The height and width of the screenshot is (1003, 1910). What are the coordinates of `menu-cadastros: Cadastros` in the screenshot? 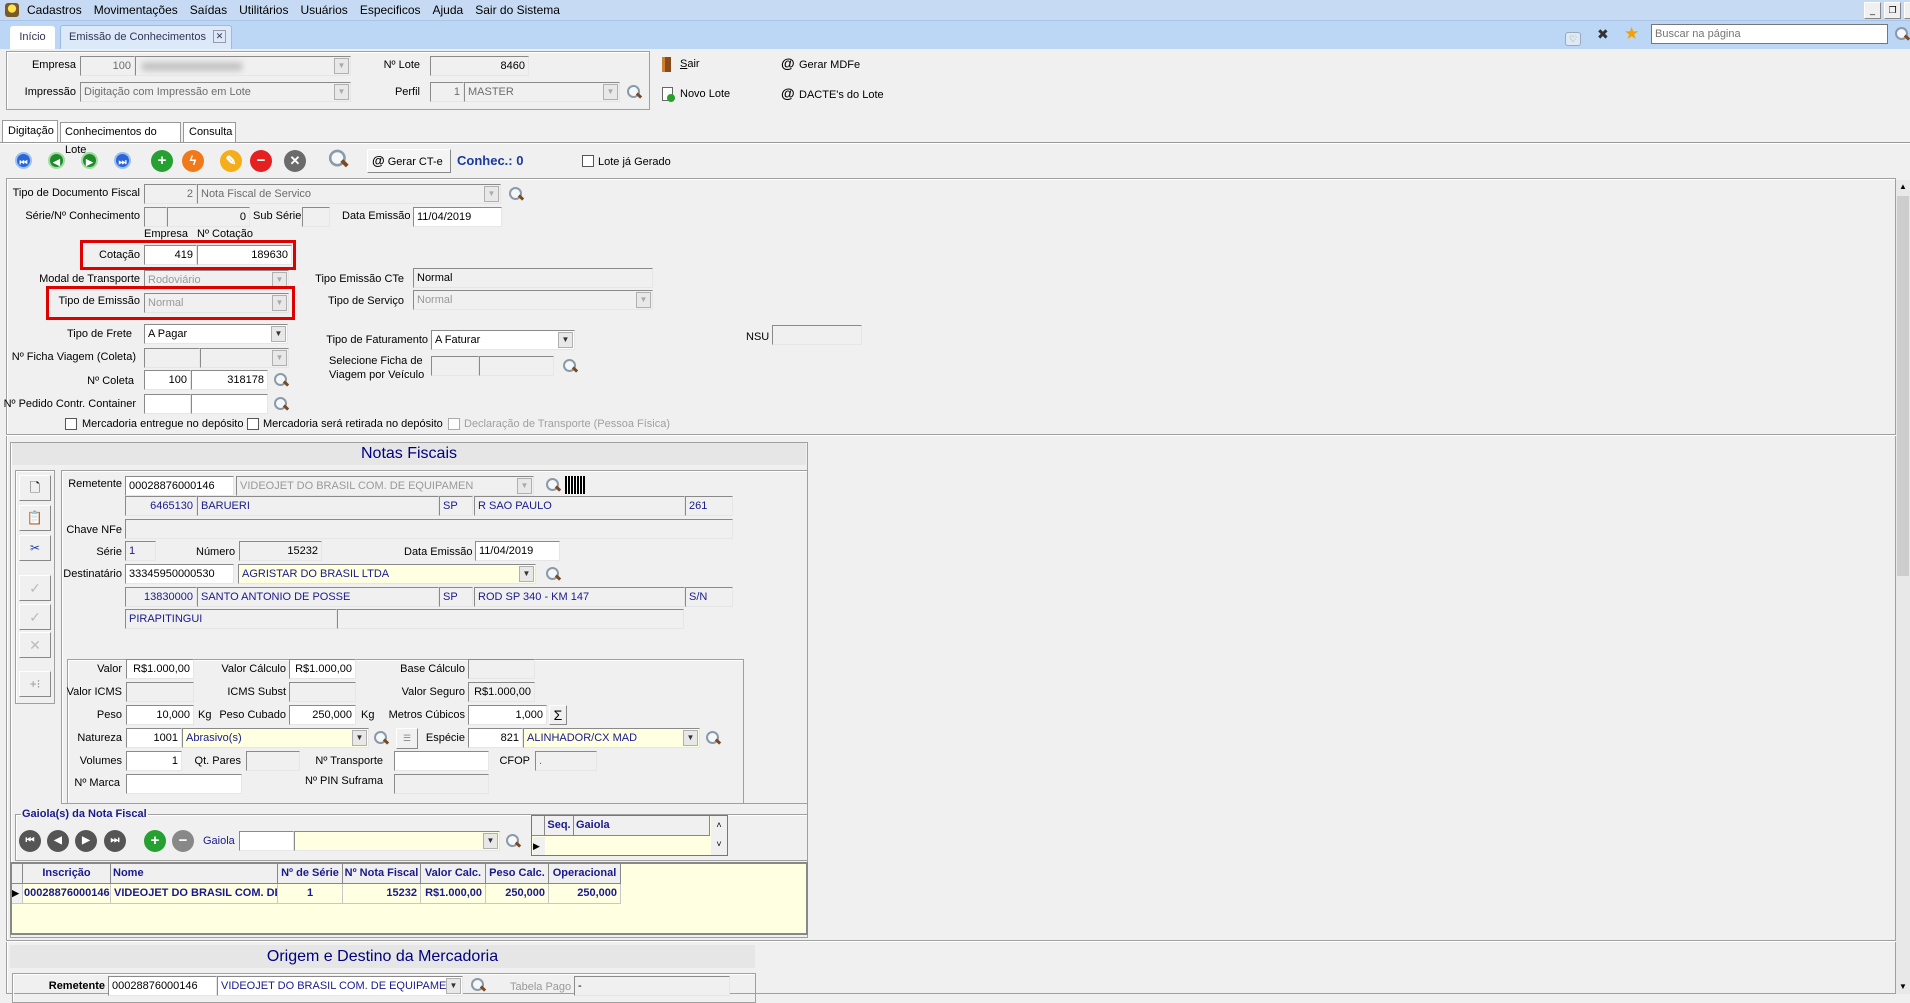 It's located at (54, 10).